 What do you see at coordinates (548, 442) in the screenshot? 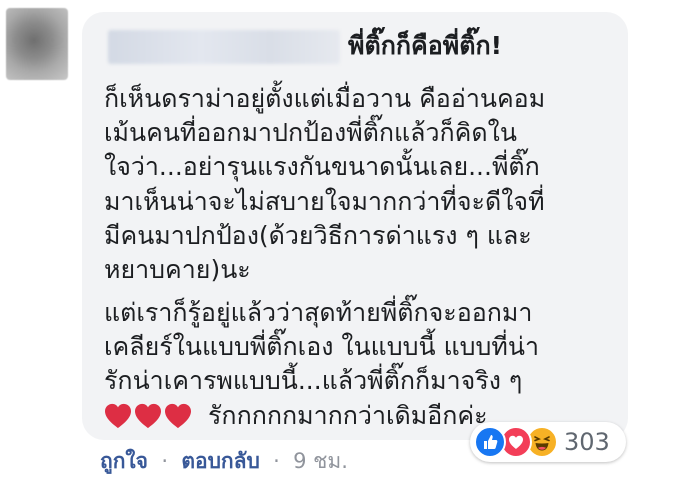
I see `reactions-summary: 303` at bounding box center [548, 442].